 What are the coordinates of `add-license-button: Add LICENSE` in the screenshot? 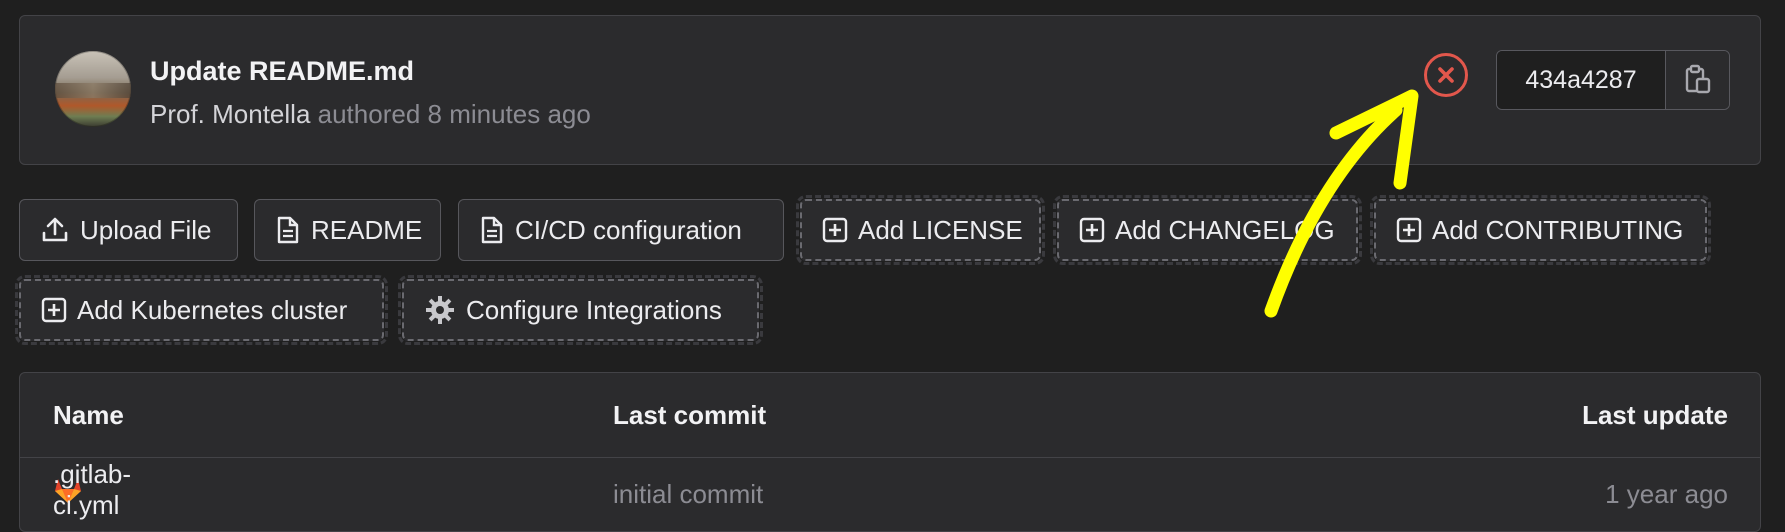 It's located at (920, 230).